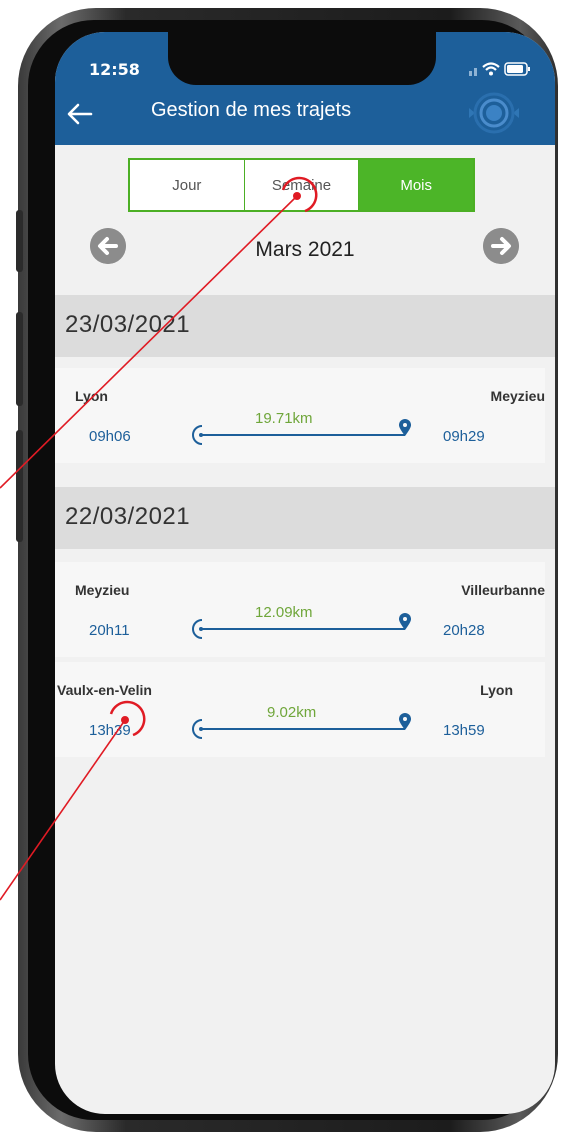  Describe the element at coordinates (503, 590) in the screenshot. I see `trip-destination: Villeurbanne` at that location.